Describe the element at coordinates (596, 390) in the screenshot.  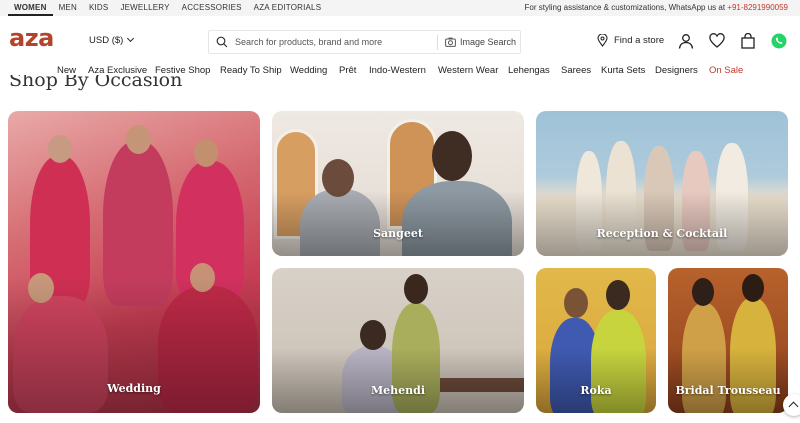
I see `occasion-label: Roka` at that location.